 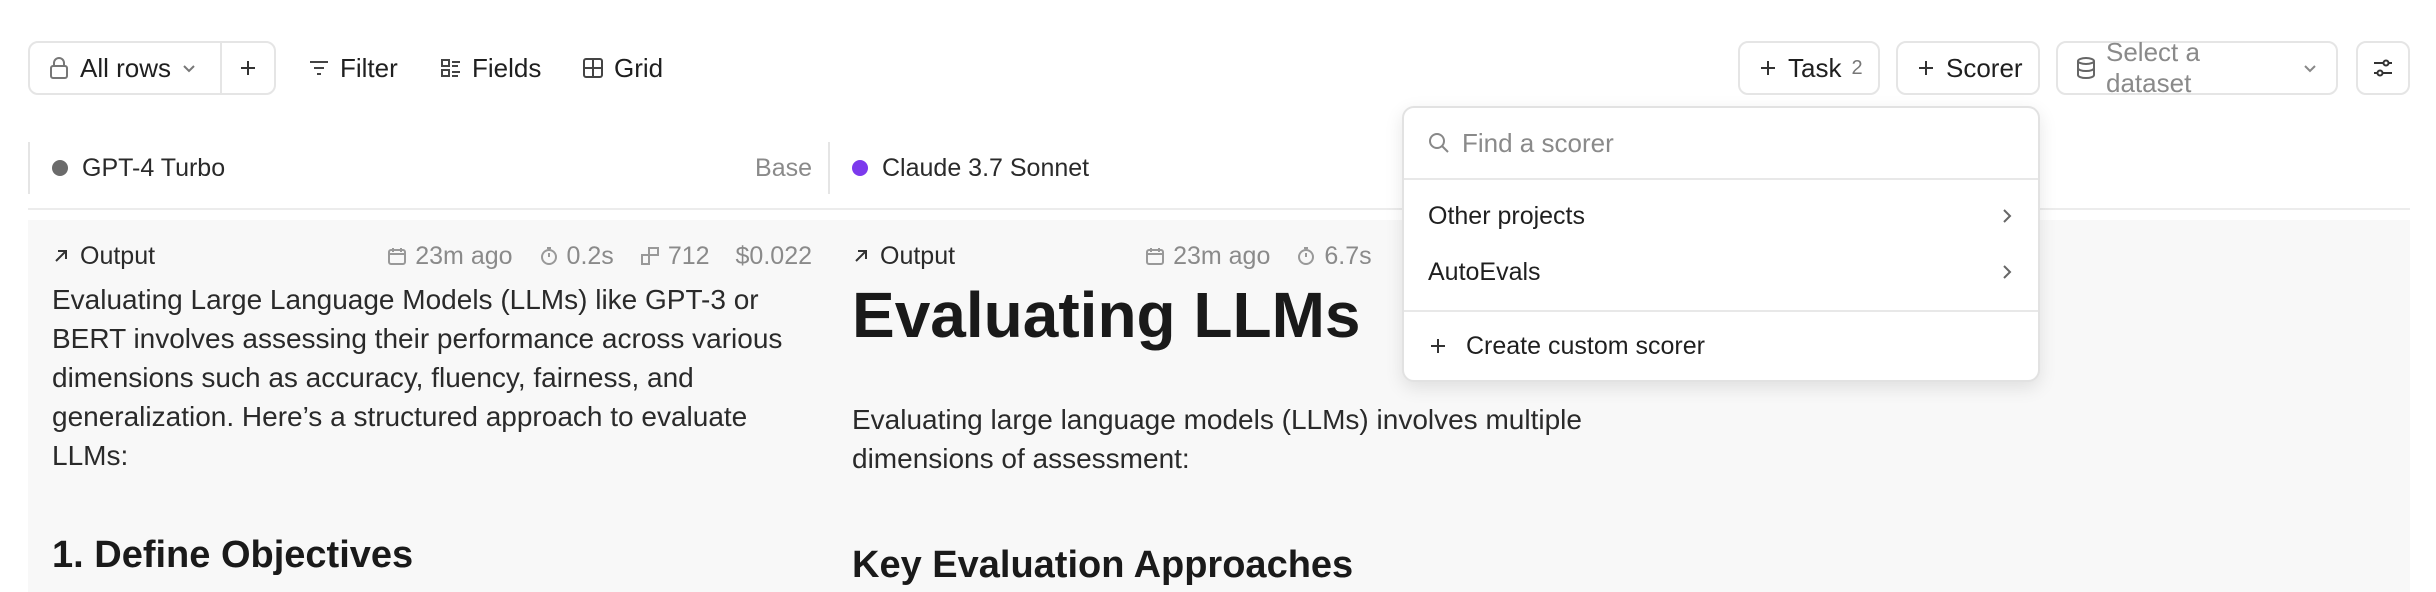 I want to click on cost: $0.022, so click(x=774, y=256).